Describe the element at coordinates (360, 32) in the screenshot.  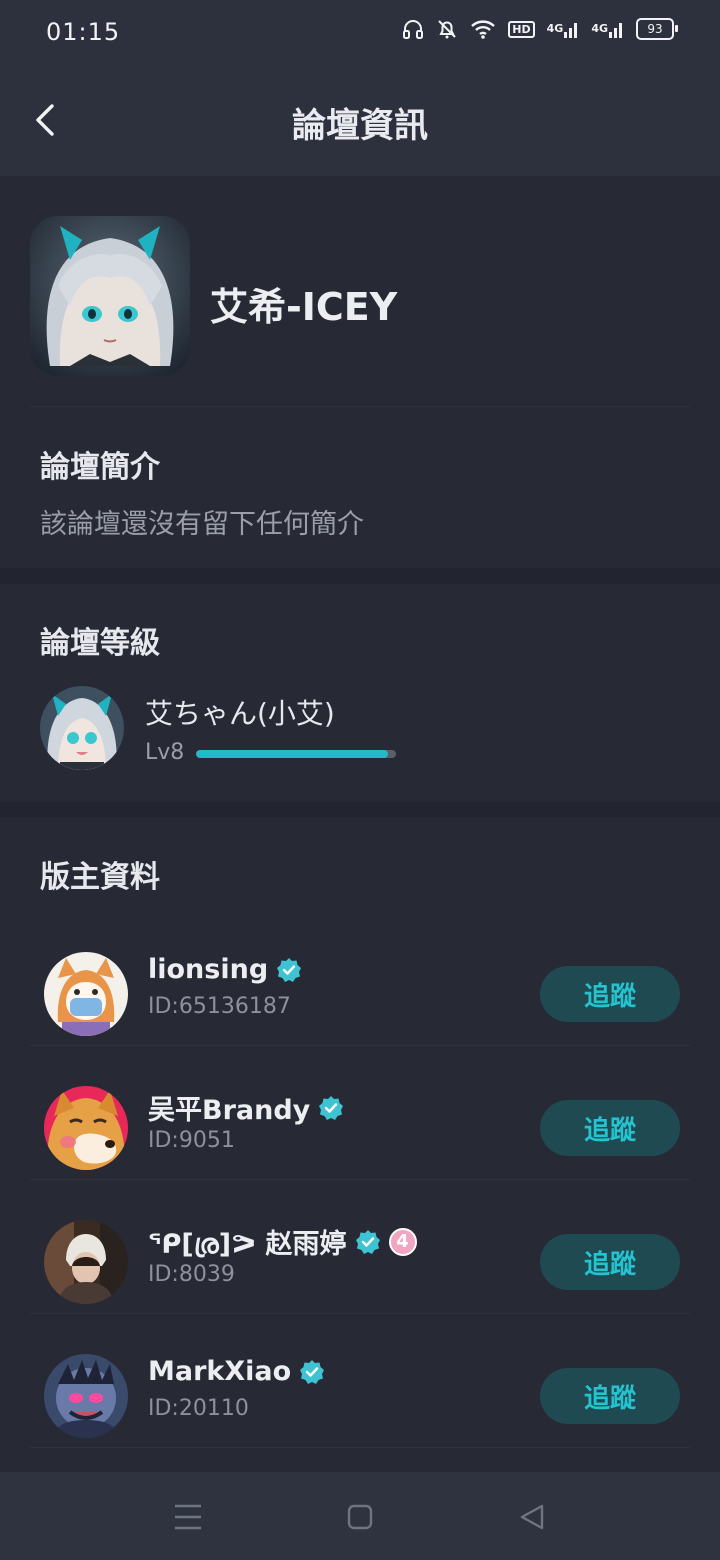
I see `status-bar: 01:15 HD 4G 4G 93` at that location.